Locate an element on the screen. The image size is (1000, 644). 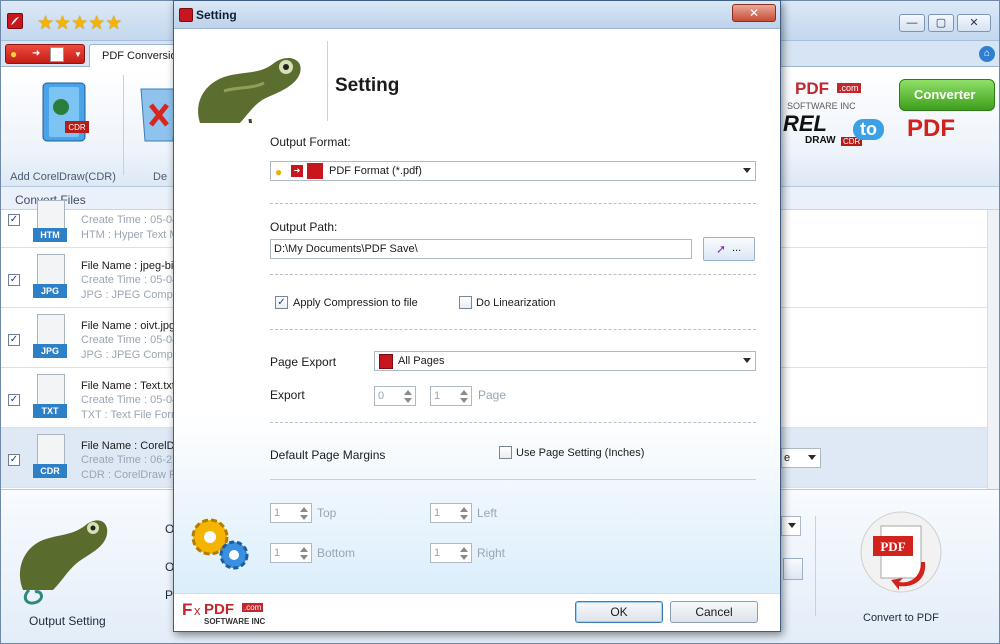
page-export-select: All Pages is located at coordinates (565, 361).